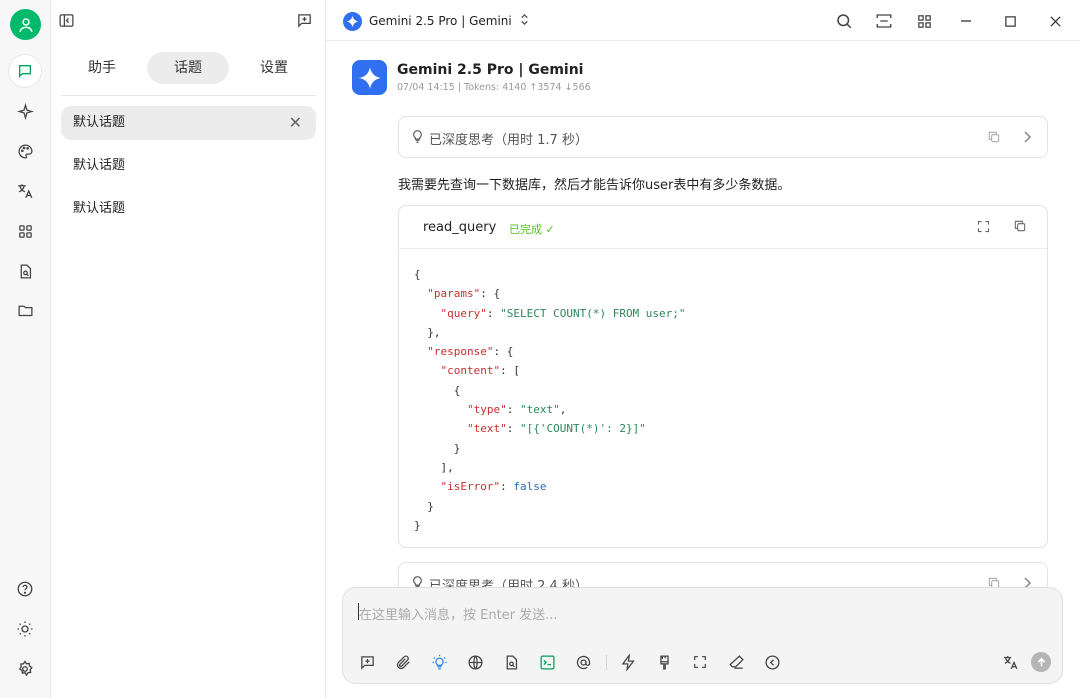 The height and width of the screenshot is (698, 1080). Describe the element at coordinates (1041, 662) in the screenshot. I see `send-icon` at that location.